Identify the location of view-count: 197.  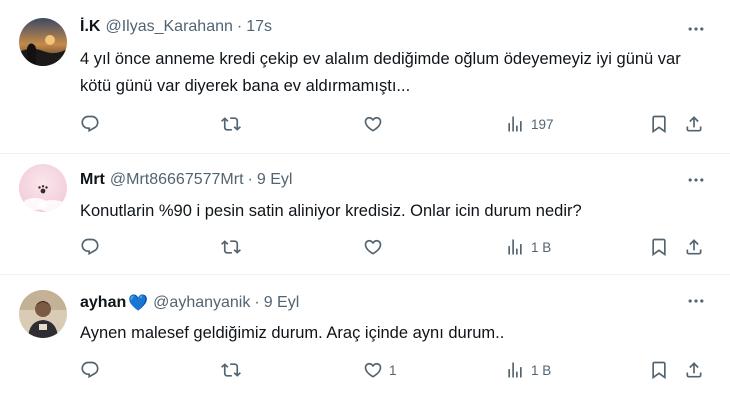
(542, 124).